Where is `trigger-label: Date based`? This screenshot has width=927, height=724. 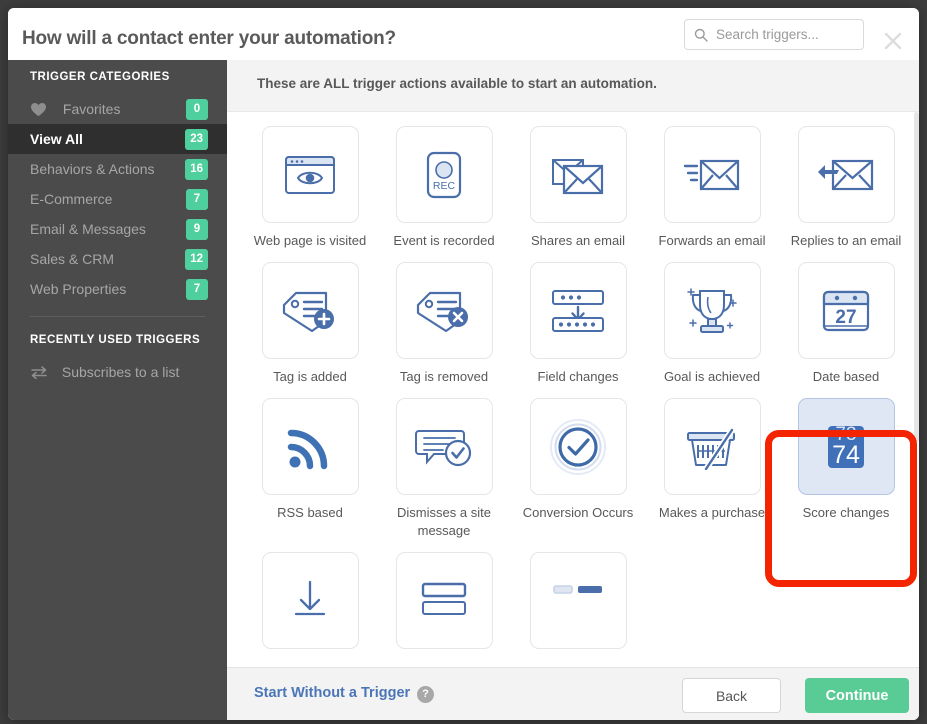
trigger-label: Date based is located at coordinates (846, 376).